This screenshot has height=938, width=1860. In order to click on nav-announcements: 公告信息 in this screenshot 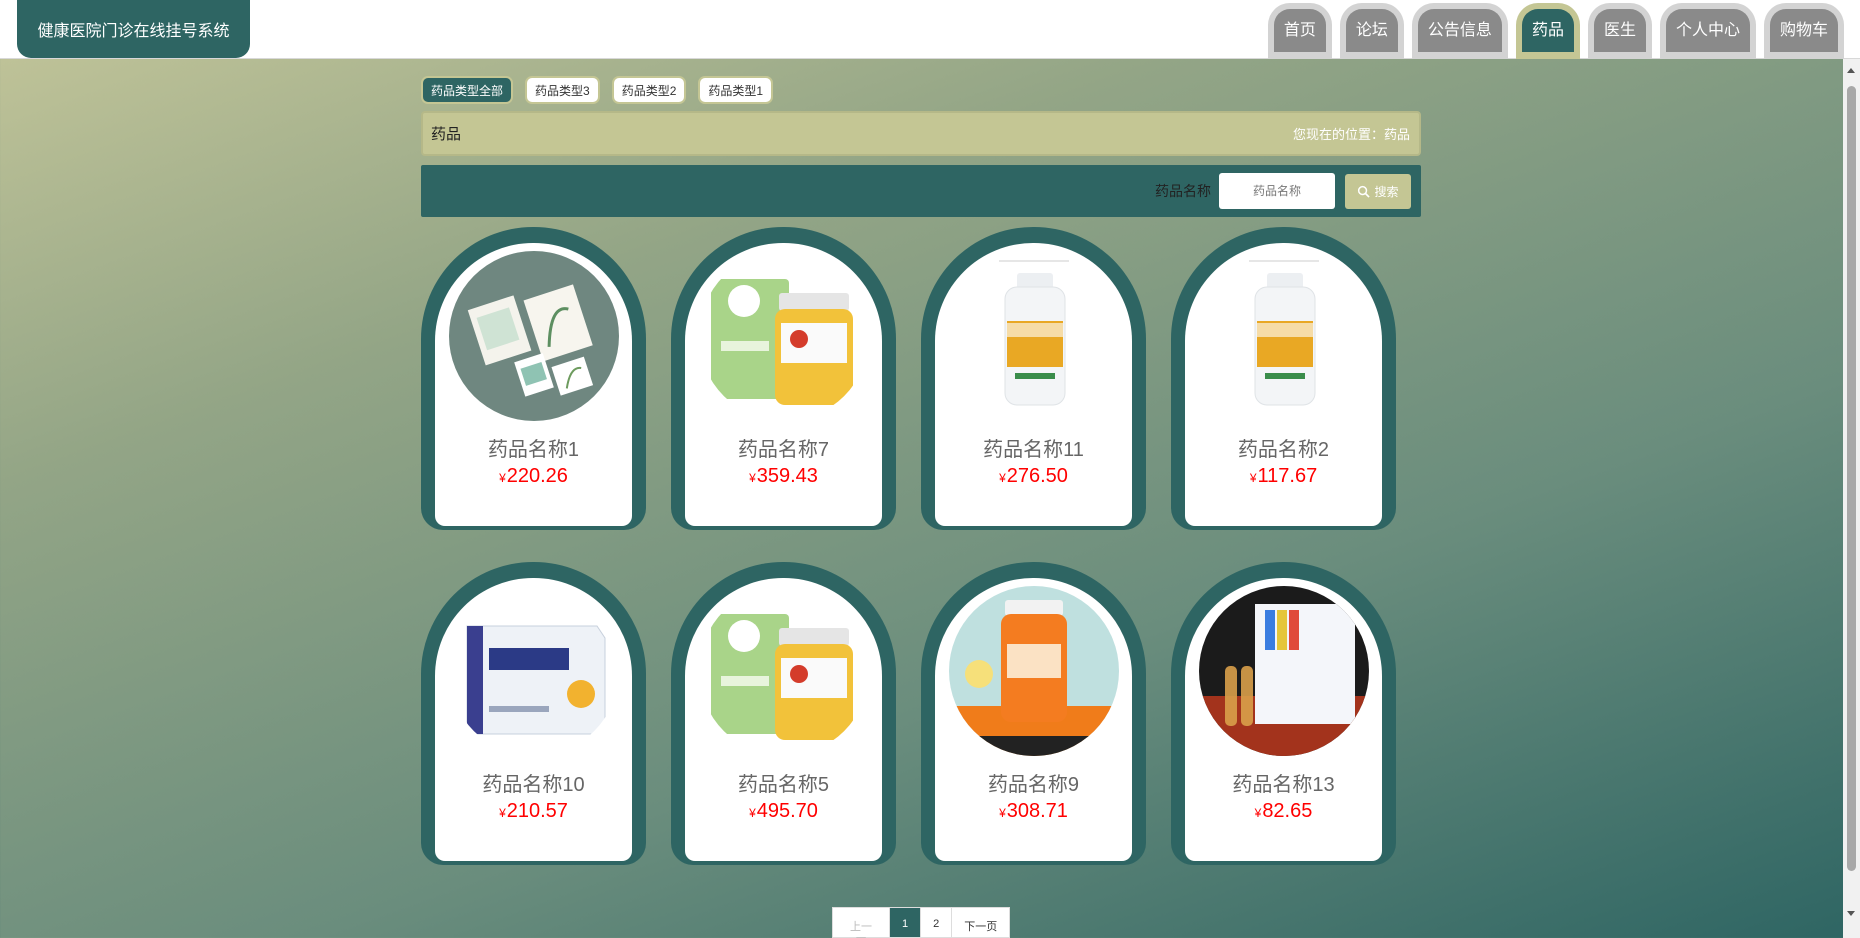, I will do `click(1459, 31)`.